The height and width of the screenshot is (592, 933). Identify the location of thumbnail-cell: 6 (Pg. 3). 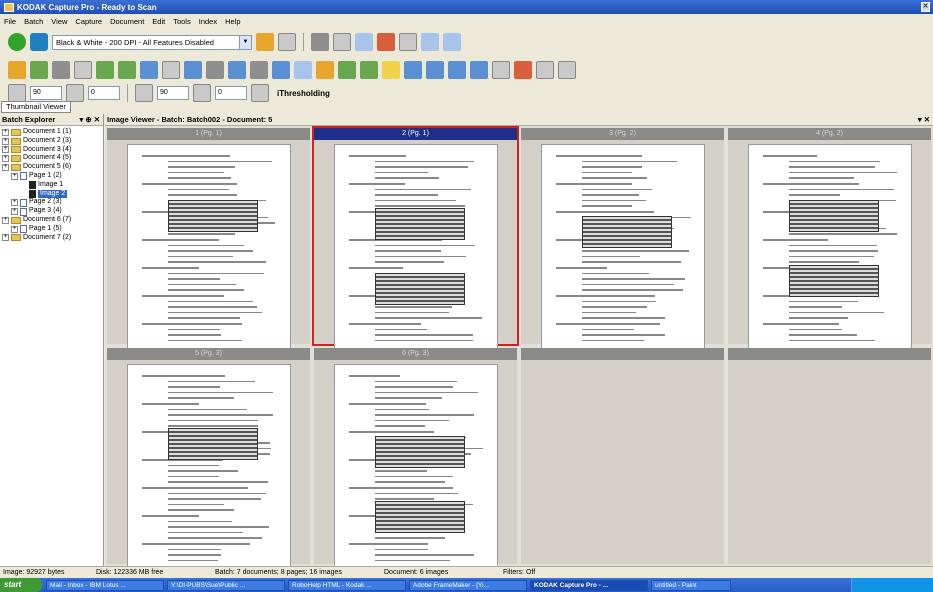
(415, 458).